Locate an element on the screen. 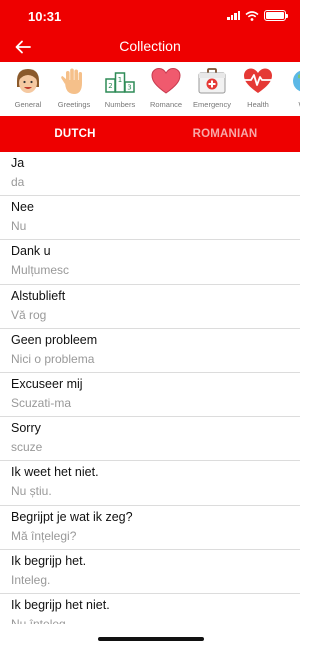 This screenshot has height=649, width=320. category-romance: Romance is located at coordinates (166, 87).